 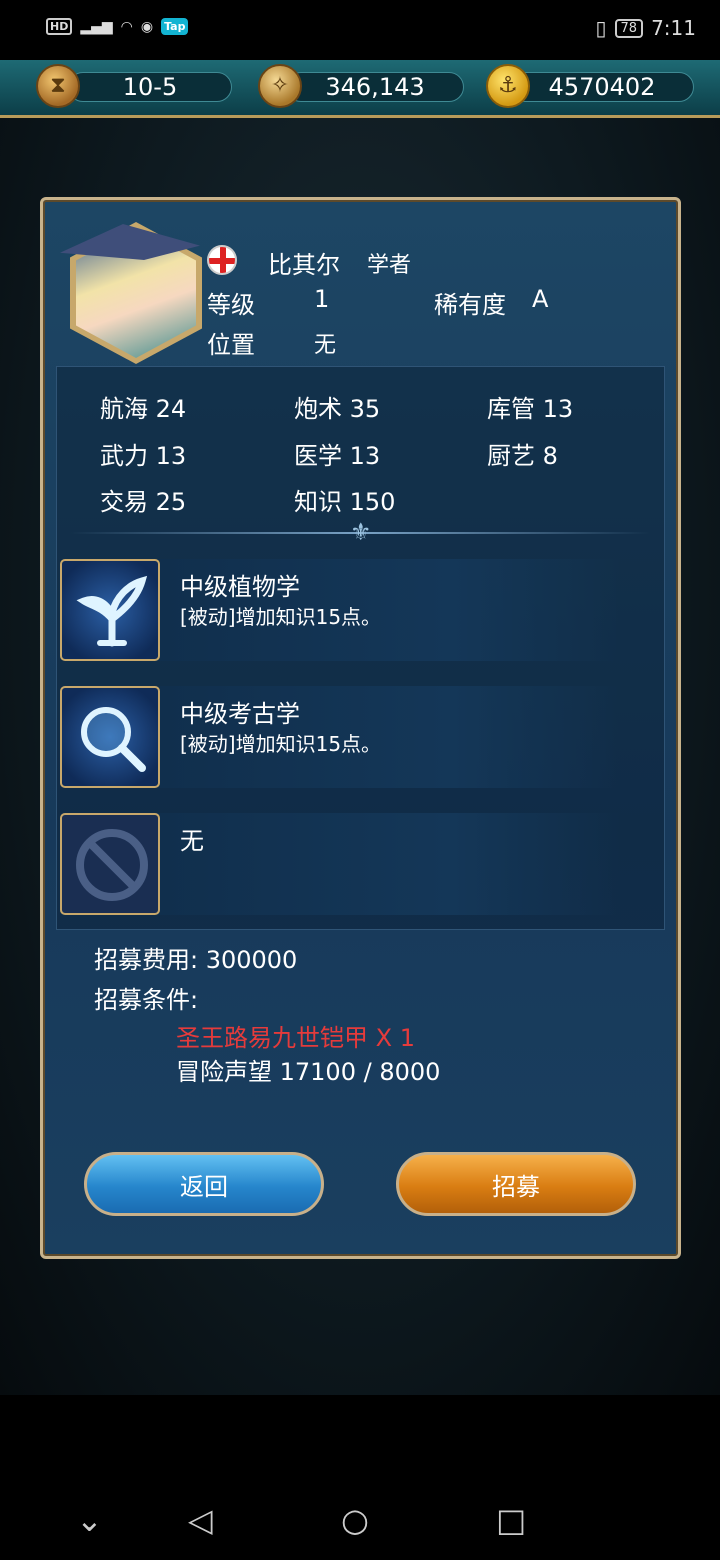 I want to click on england-flag-icon, so click(x=222, y=260).